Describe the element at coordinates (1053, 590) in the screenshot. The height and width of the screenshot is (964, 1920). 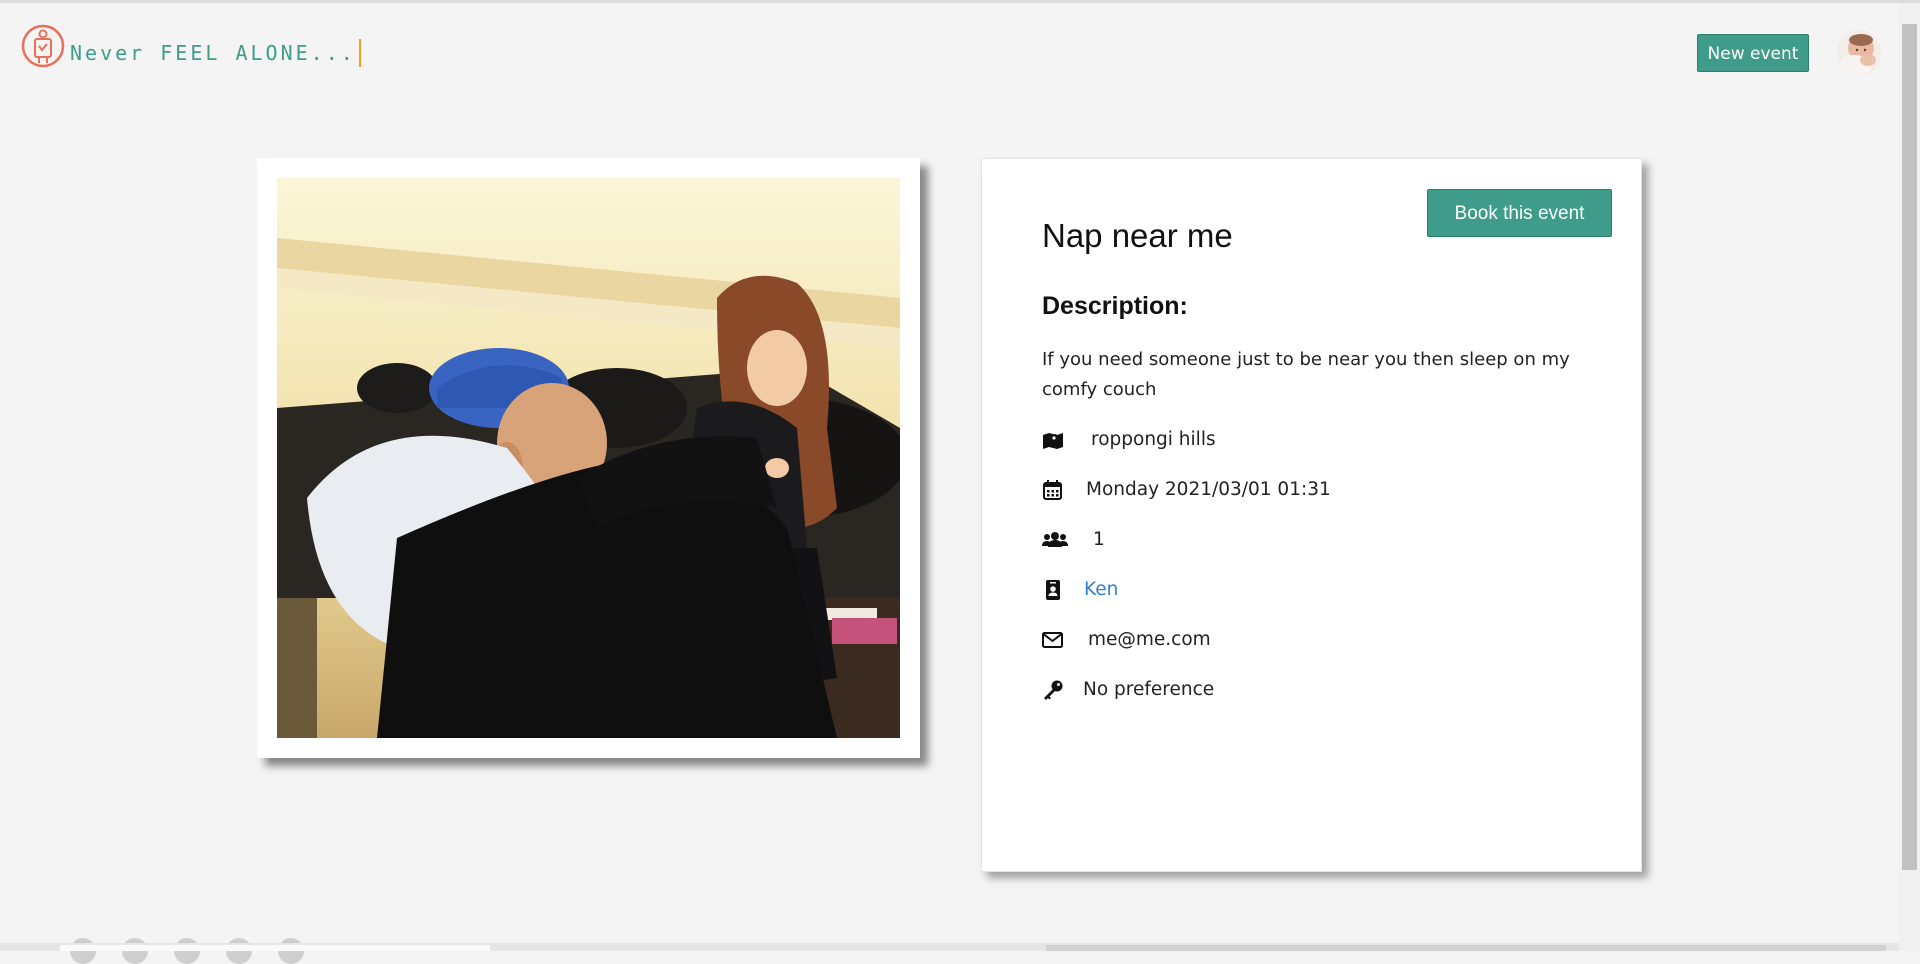
I see `id-badge-icon` at that location.